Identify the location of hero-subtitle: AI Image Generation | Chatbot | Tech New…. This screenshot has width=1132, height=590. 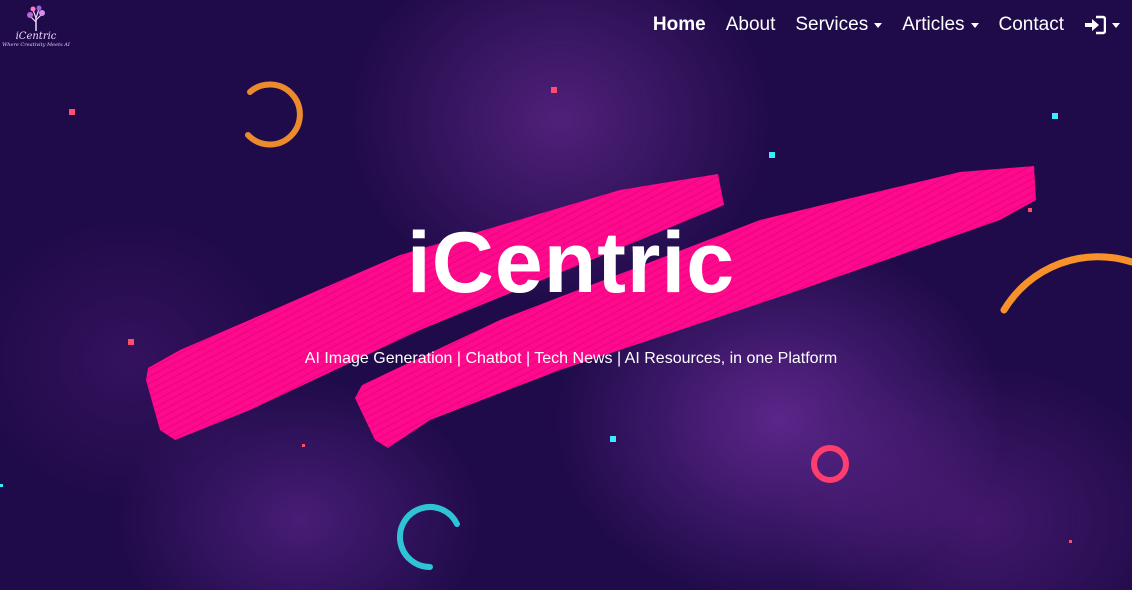
(571, 358).